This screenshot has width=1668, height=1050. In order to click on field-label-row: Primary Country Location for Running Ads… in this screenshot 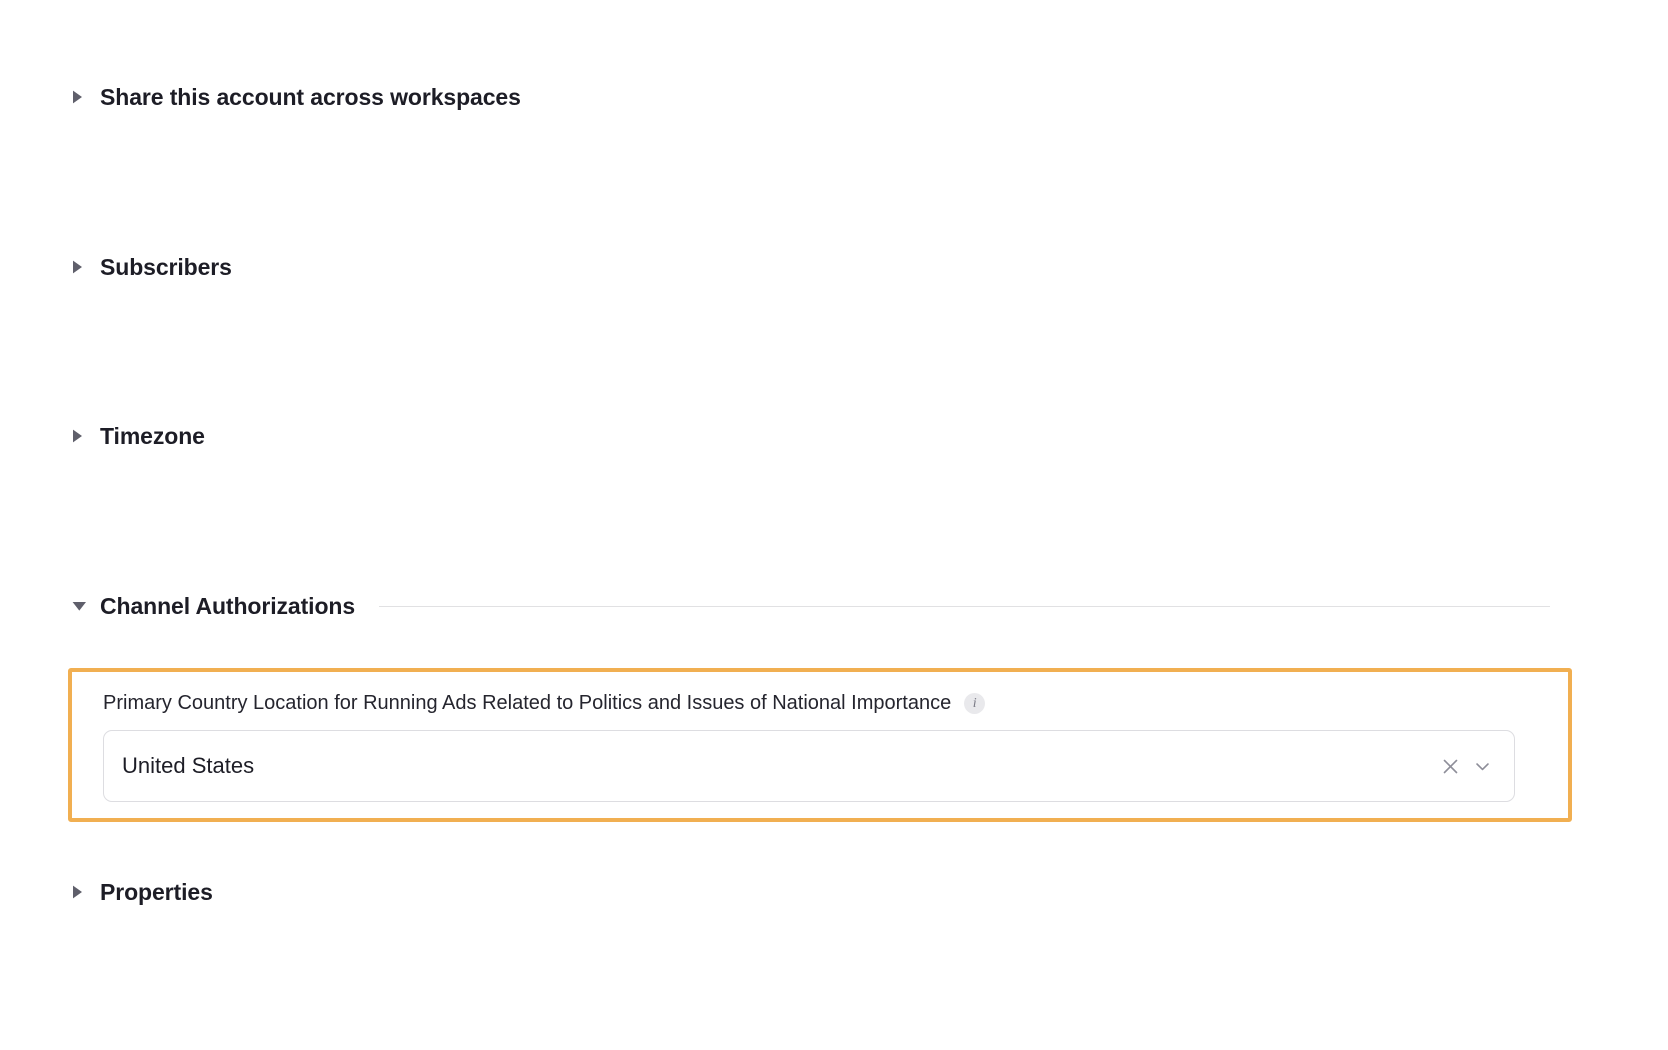, I will do `click(835, 703)`.